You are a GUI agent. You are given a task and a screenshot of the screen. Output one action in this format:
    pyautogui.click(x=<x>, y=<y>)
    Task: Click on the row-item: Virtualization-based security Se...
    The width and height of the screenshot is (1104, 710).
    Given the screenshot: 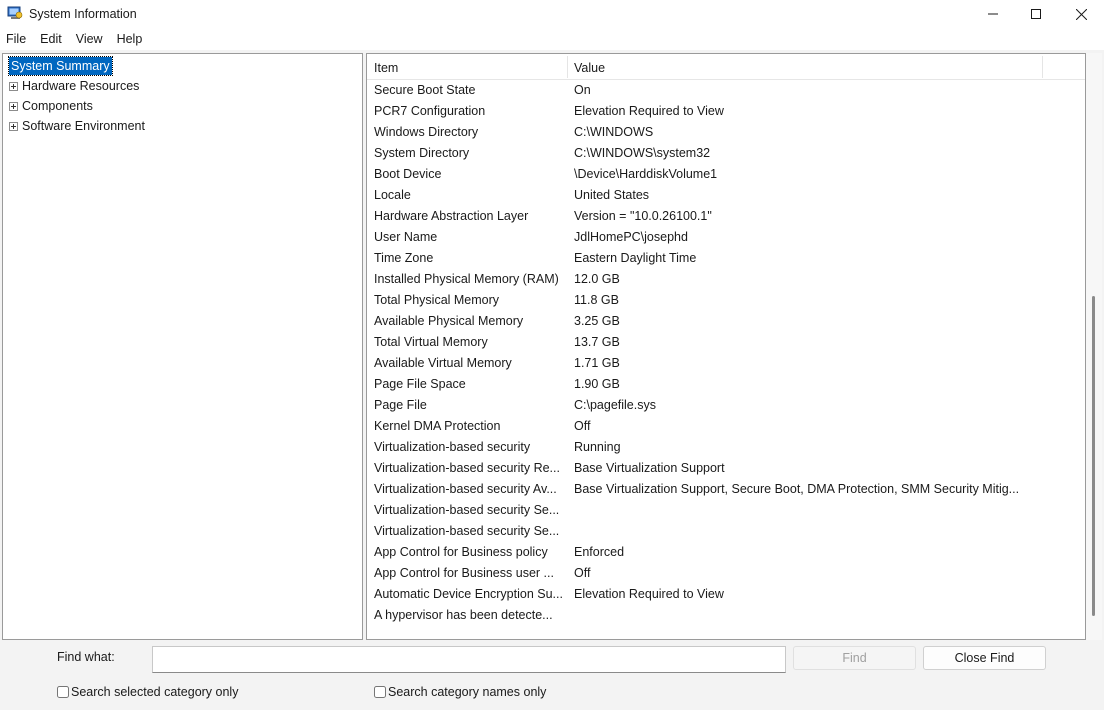 What is the action you would take?
    pyautogui.click(x=467, y=531)
    